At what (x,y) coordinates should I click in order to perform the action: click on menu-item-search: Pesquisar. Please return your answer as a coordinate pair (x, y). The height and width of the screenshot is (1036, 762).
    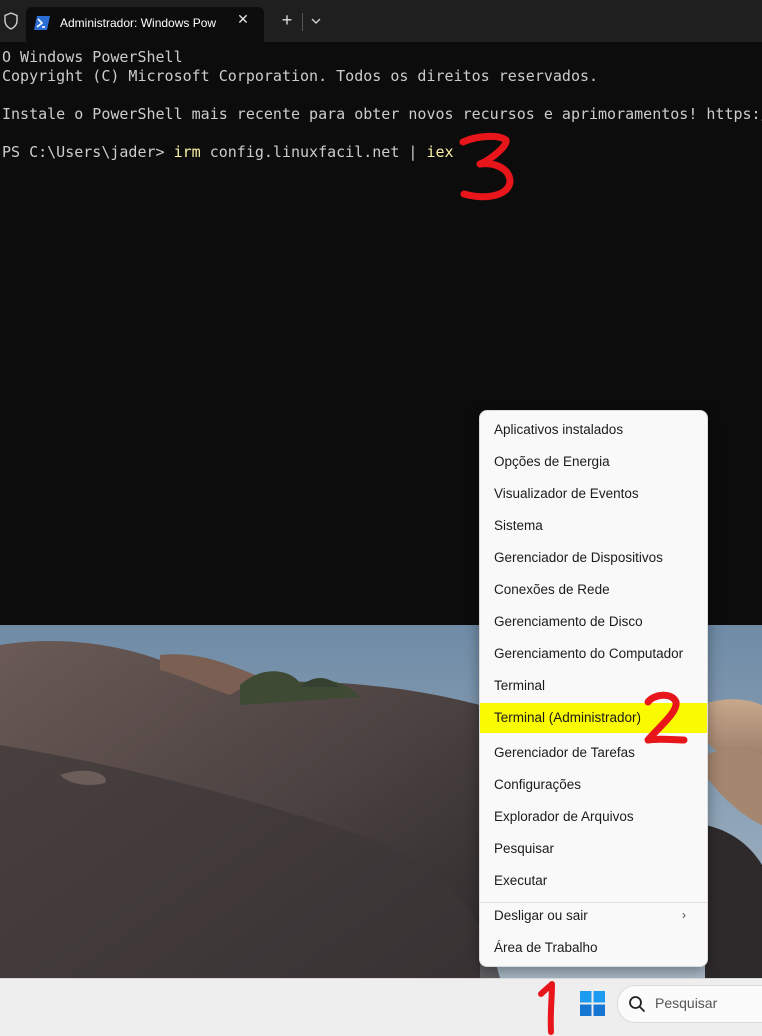
    Looking at the image, I should click on (593, 849).